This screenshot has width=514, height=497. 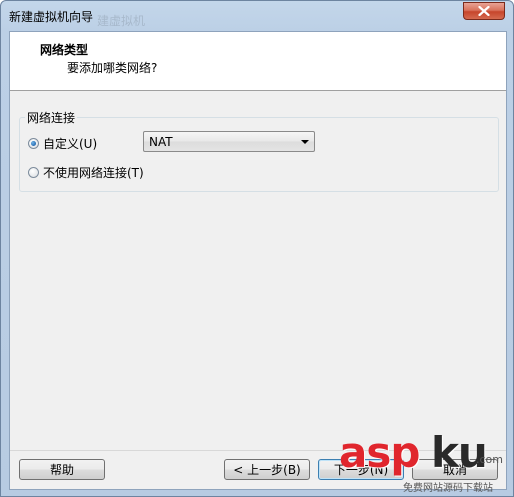 I want to click on footer-divider, so click(x=258, y=450).